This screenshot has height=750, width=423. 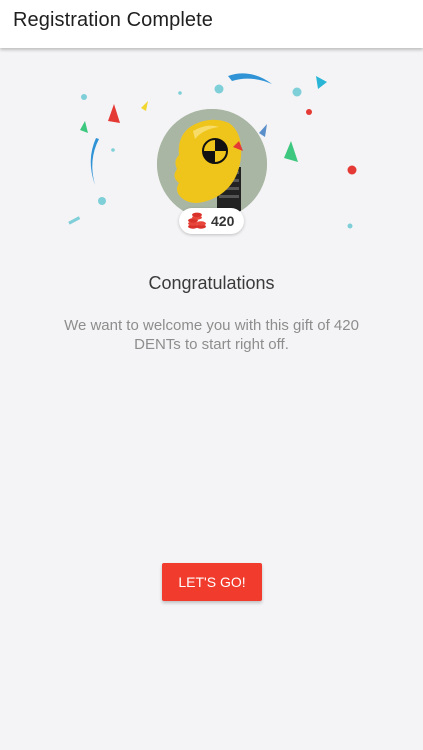 I want to click on crash-test-dummy-icon, so click(x=212, y=164).